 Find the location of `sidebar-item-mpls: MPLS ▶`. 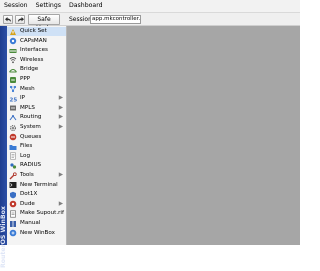

sidebar-item-mpls: MPLS ▶ is located at coordinates (36, 108).